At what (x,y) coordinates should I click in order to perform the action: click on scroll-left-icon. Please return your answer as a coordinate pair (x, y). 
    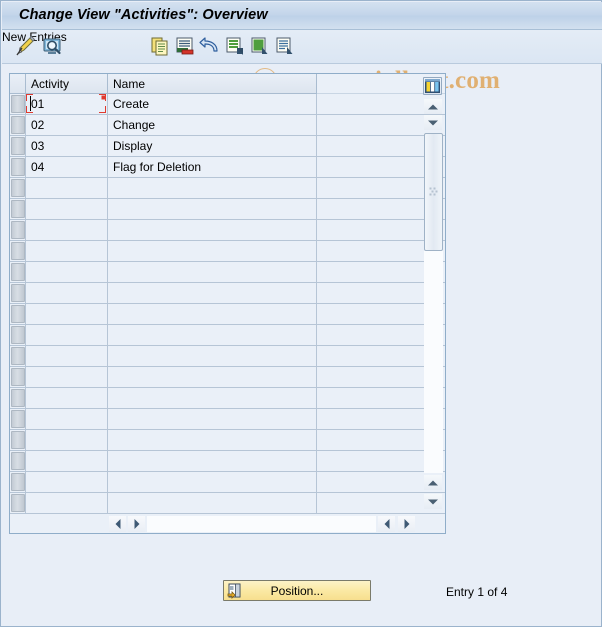
    Looking at the image, I should click on (117, 524).